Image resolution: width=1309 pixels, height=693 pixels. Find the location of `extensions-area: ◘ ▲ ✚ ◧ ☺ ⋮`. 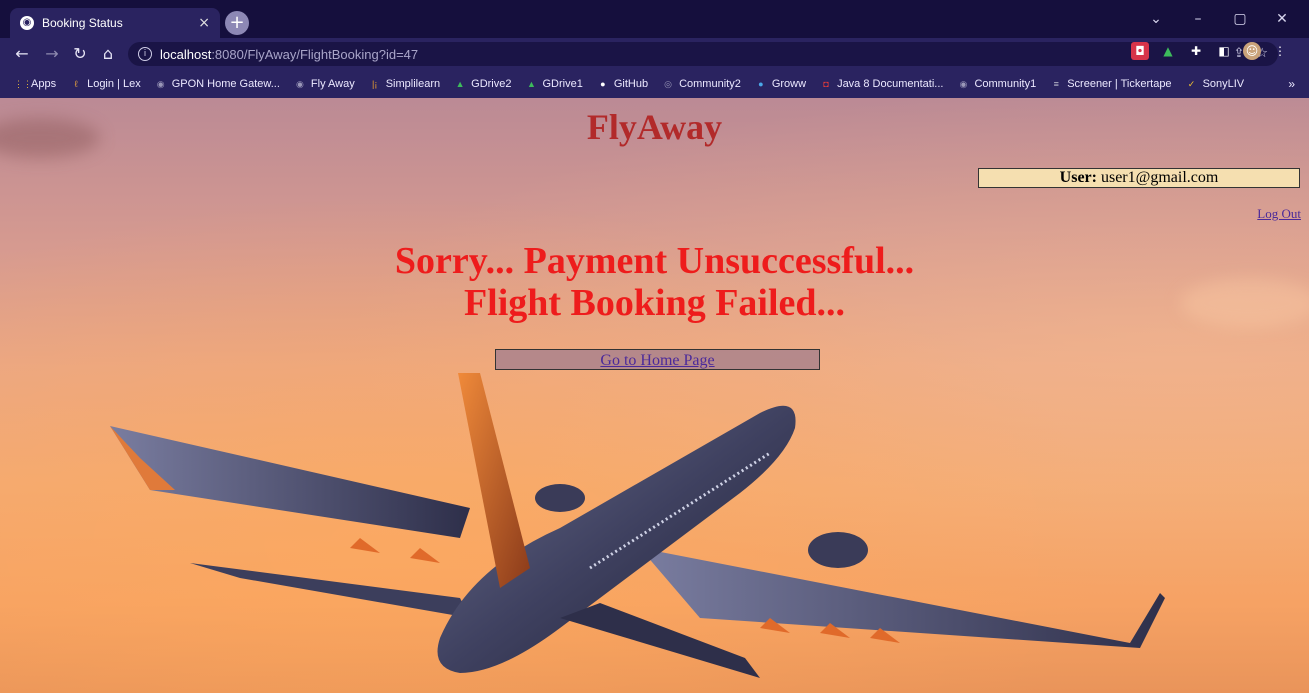

extensions-area: ◘ ▲ ✚ ◧ ☺ ⋮ is located at coordinates (1210, 51).